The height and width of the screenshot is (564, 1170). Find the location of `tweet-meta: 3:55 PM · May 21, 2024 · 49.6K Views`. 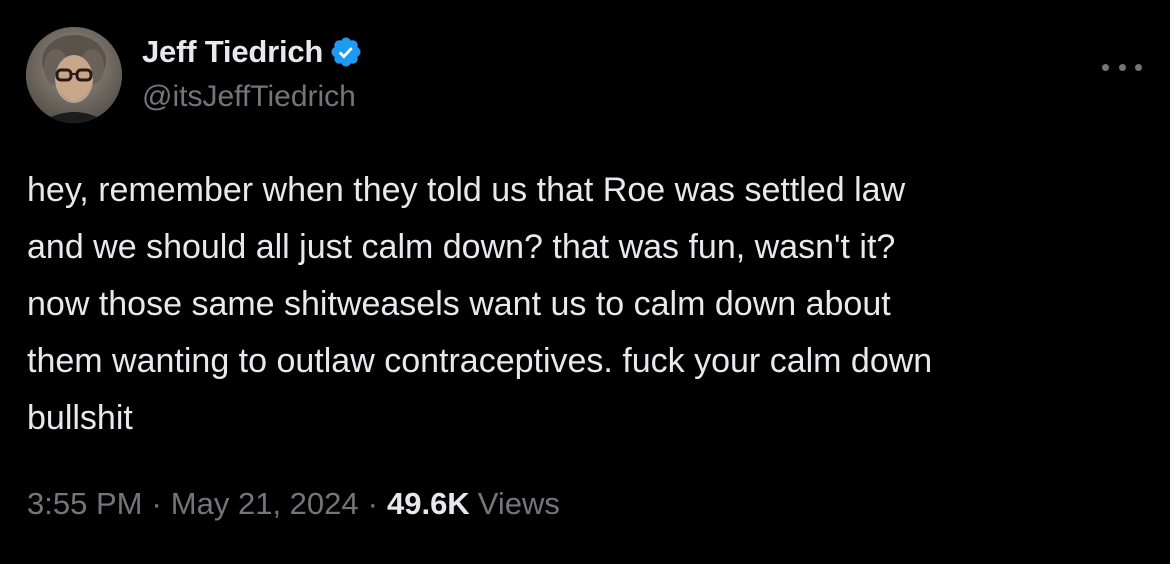

tweet-meta: 3:55 PM · May 21, 2024 · 49.6K Views is located at coordinates (293, 504).